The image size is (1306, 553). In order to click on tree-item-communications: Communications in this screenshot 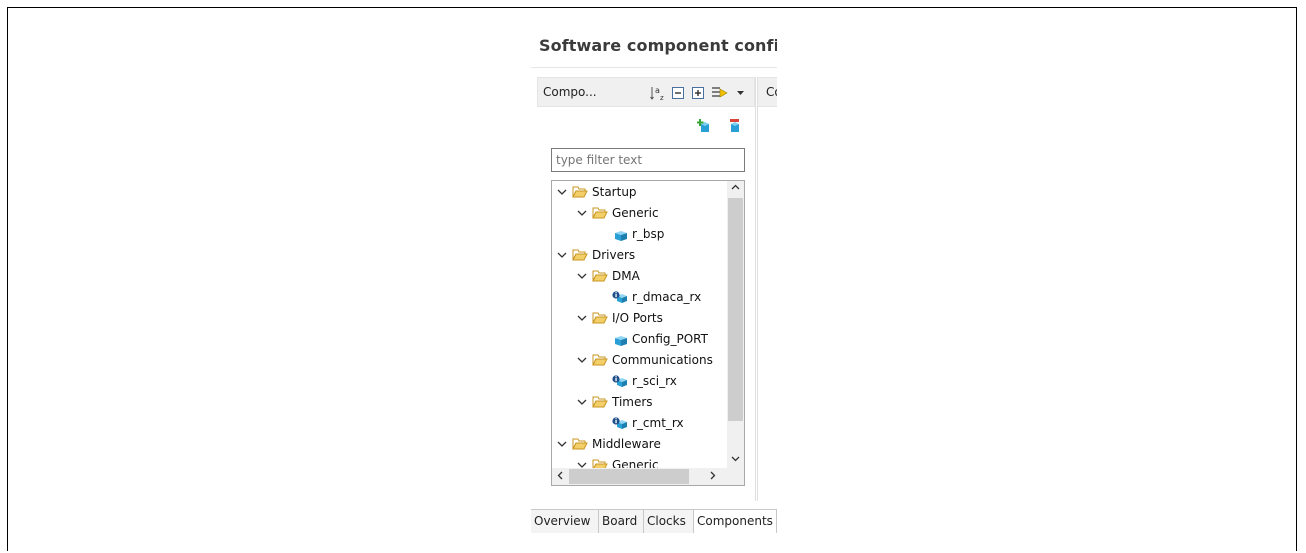, I will do `click(644, 360)`.